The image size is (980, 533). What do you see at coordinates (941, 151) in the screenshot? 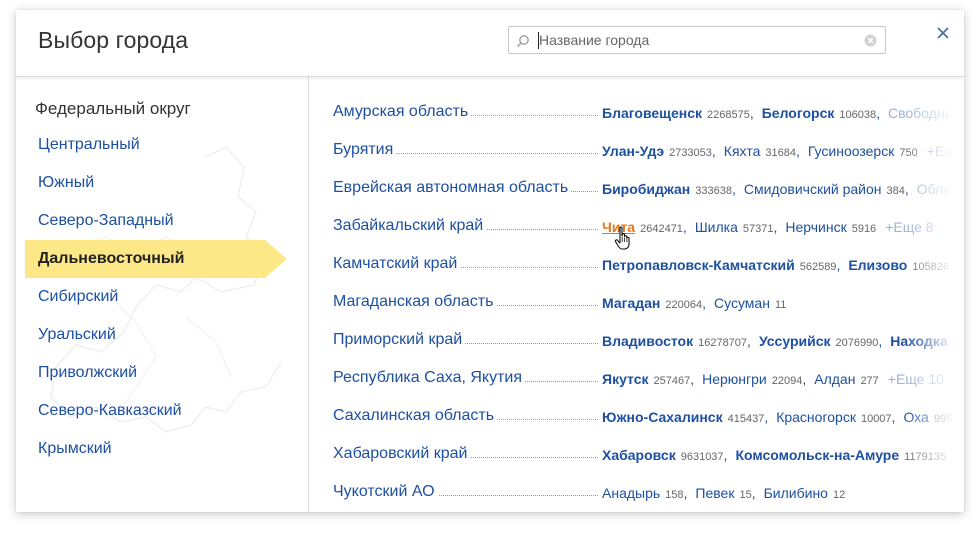
I see `more-cities-link: +Ещ` at bounding box center [941, 151].